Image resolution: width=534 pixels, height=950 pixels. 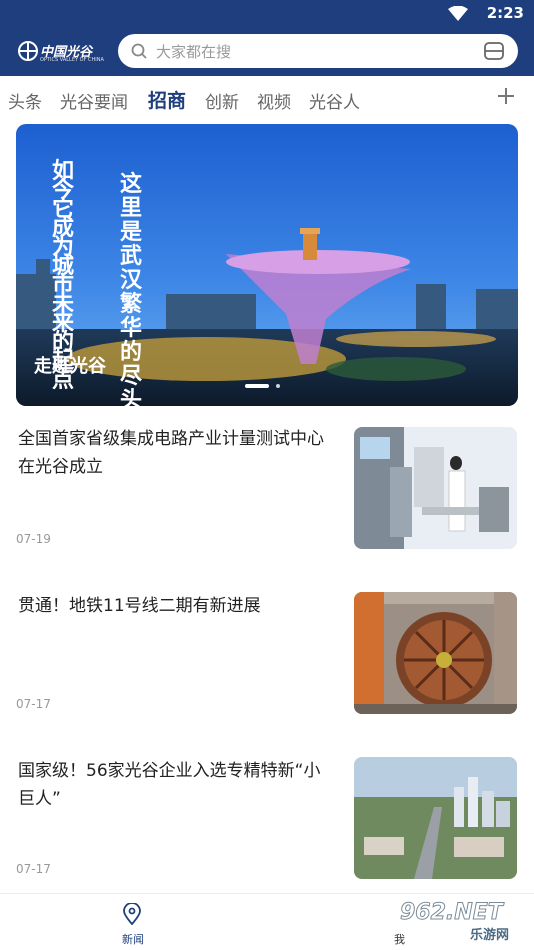 I want to click on location-pin-icon, so click(x=132, y=914).